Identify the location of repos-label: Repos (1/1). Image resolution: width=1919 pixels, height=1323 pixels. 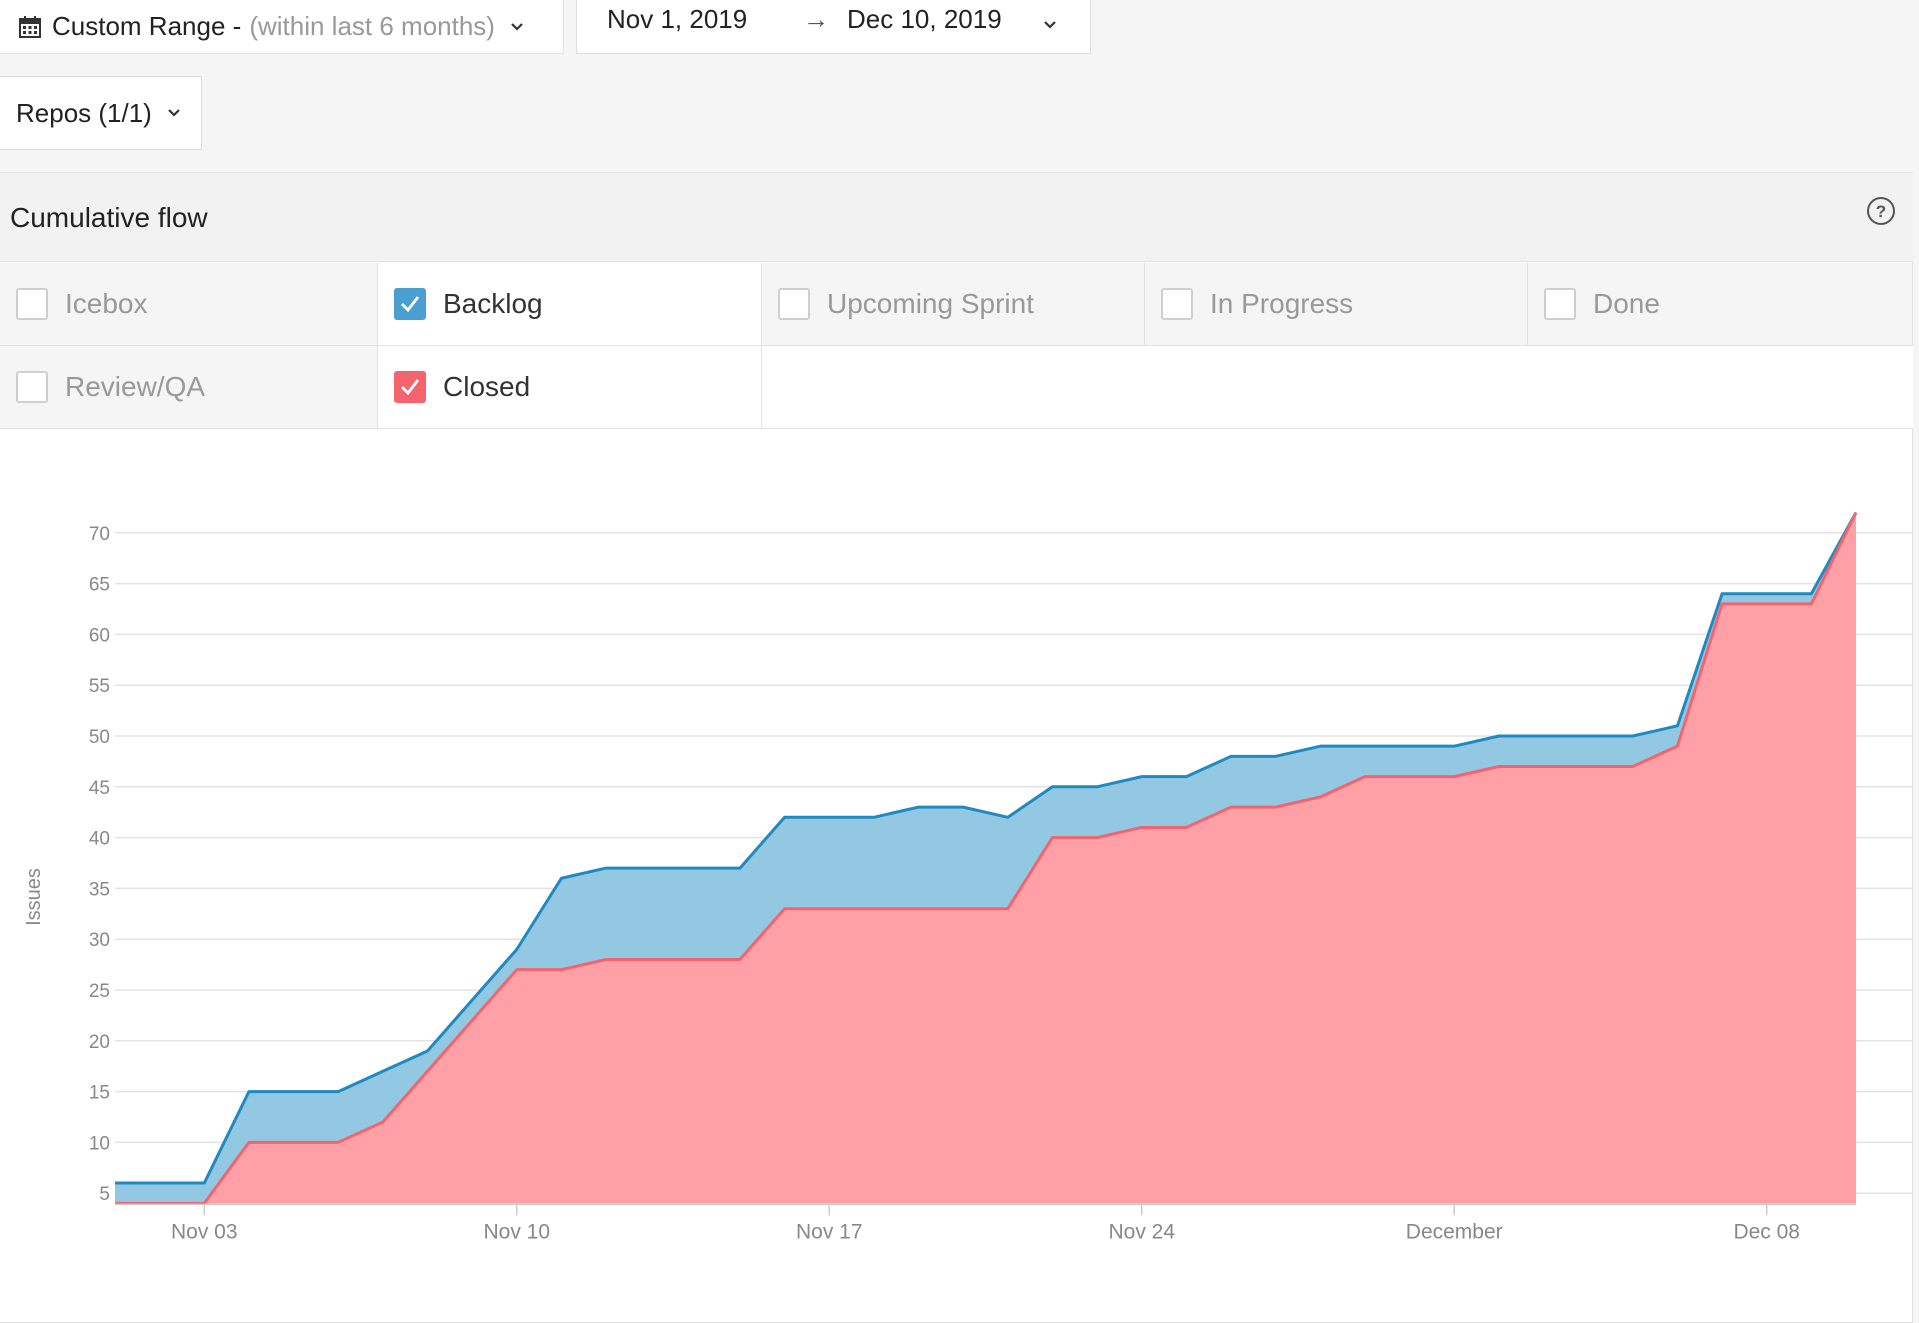
(84, 112).